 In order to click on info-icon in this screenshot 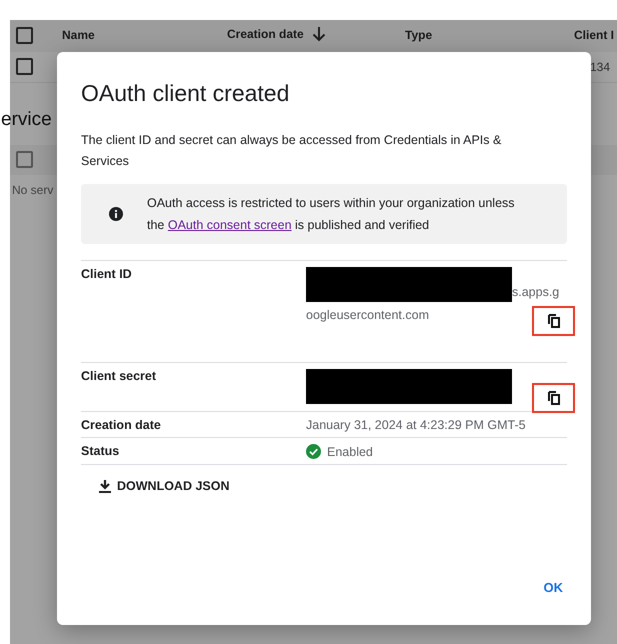, I will do `click(116, 214)`.